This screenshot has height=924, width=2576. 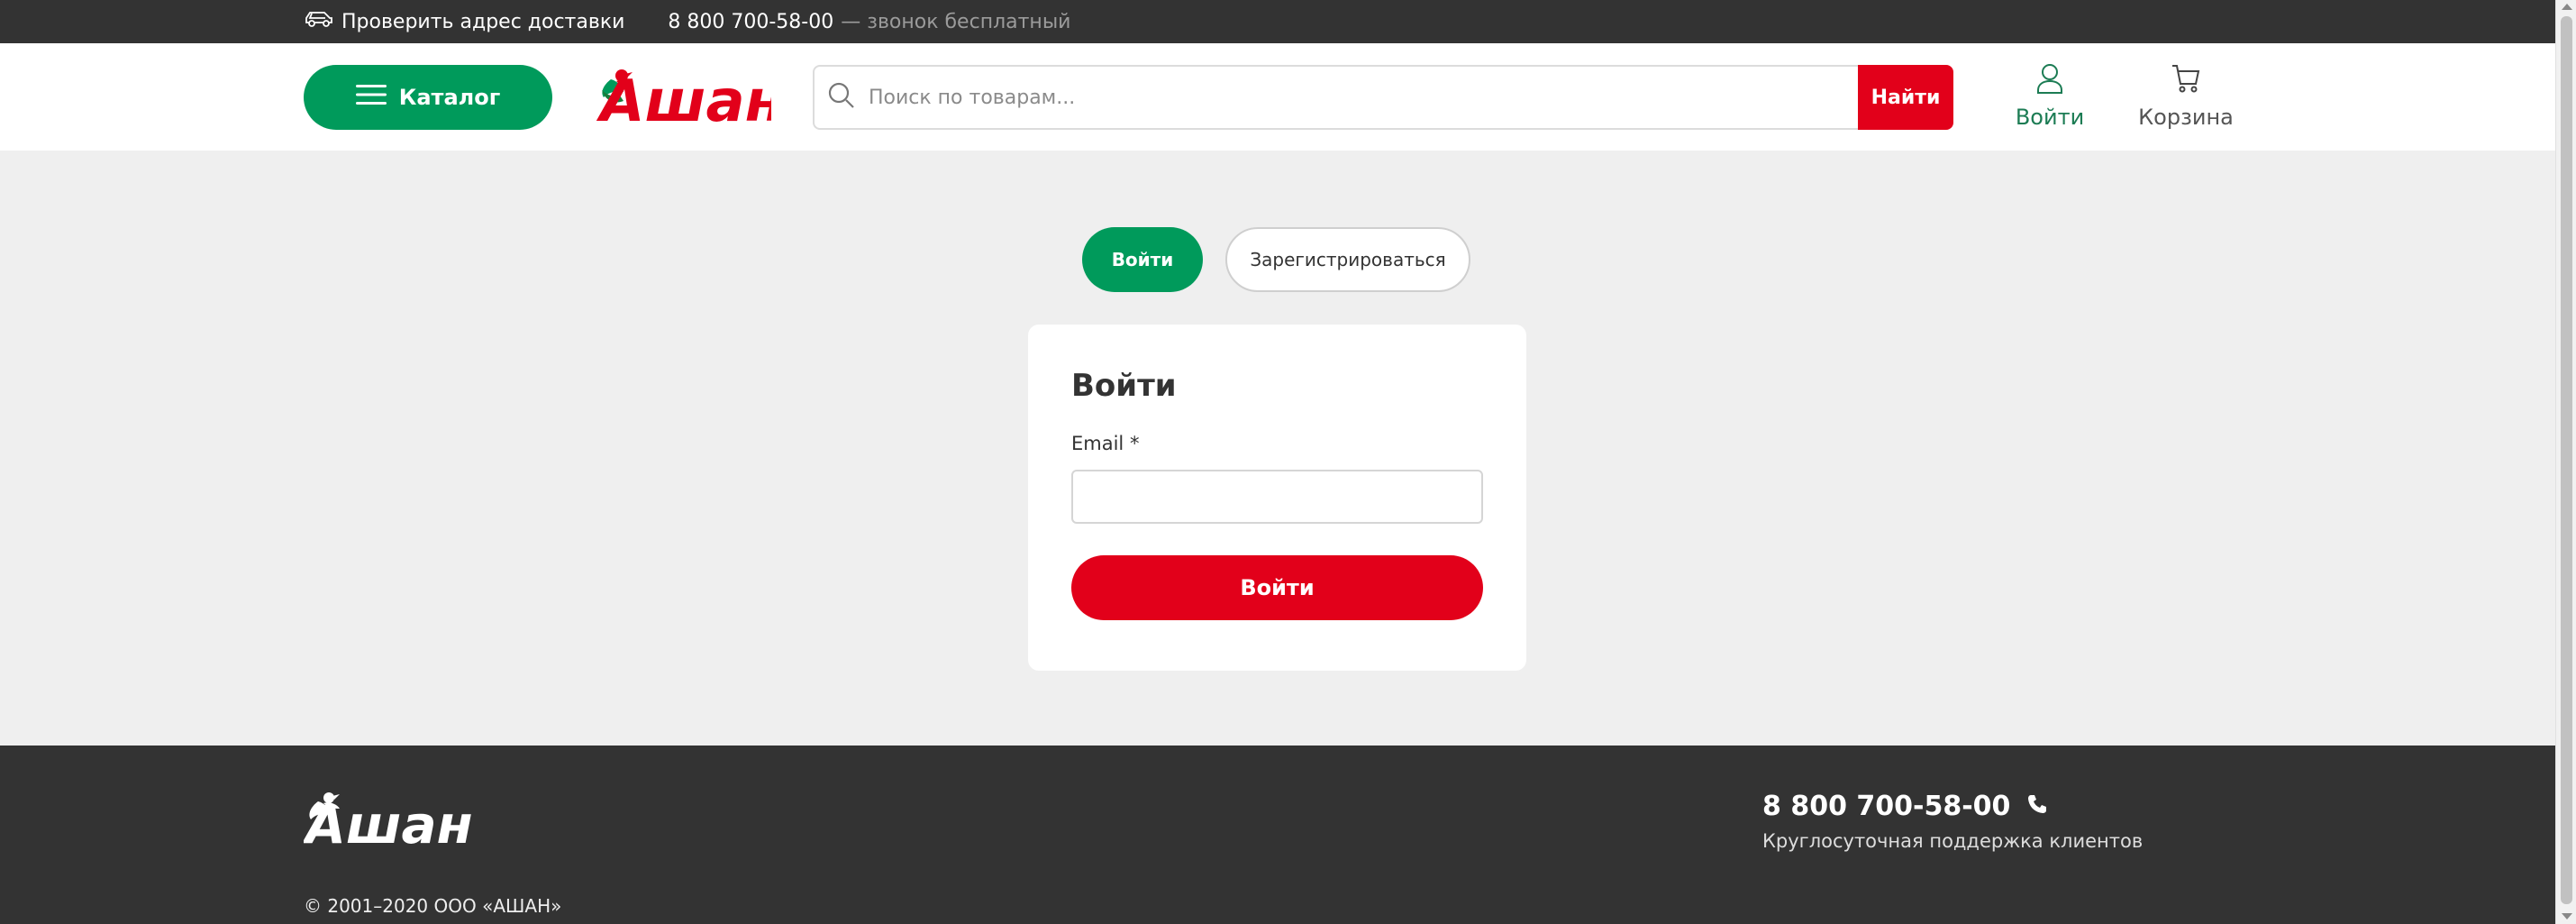 I want to click on check-delivery-link: Проверить адрес доставки, so click(x=464, y=21).